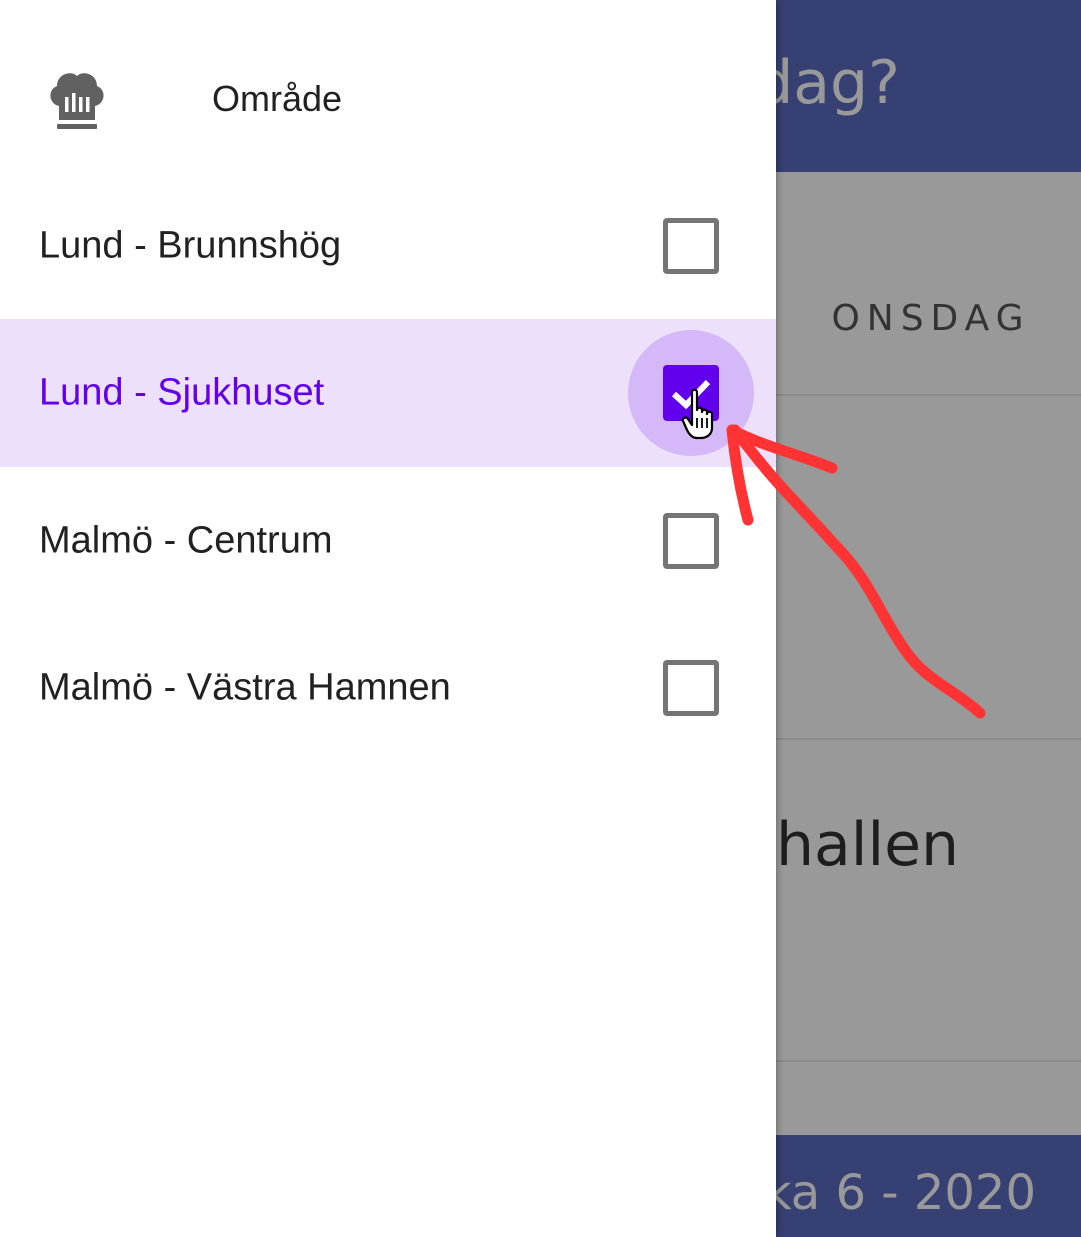 The height and width of the screenshot is (1237, 1081). I want to click on area-label: Lund - Brunnshög, so click(190, 245).